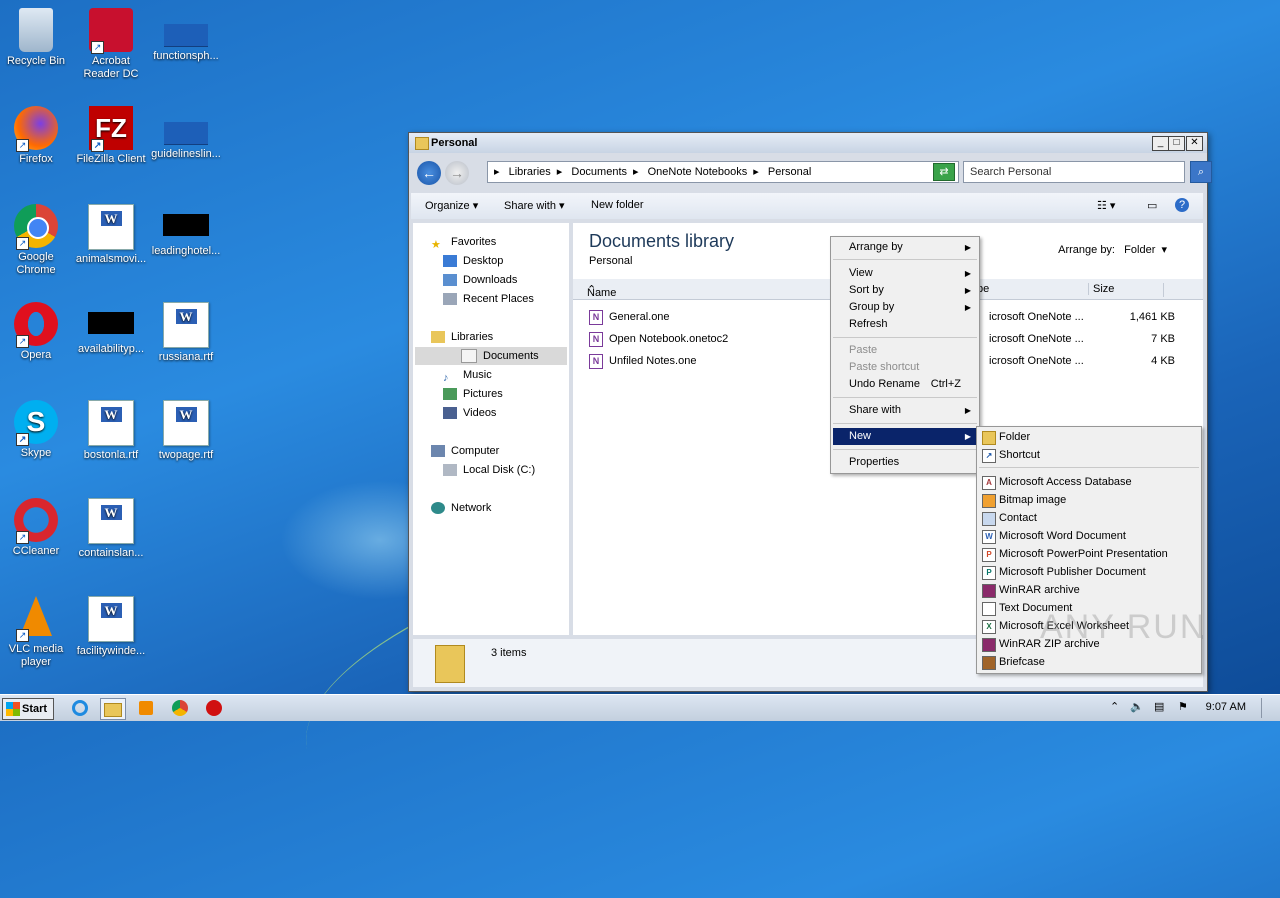  Describe the element at coordinates (1089, 590) in the screenshot. I see `new-item-winrar: WinRAR archive` at that location.